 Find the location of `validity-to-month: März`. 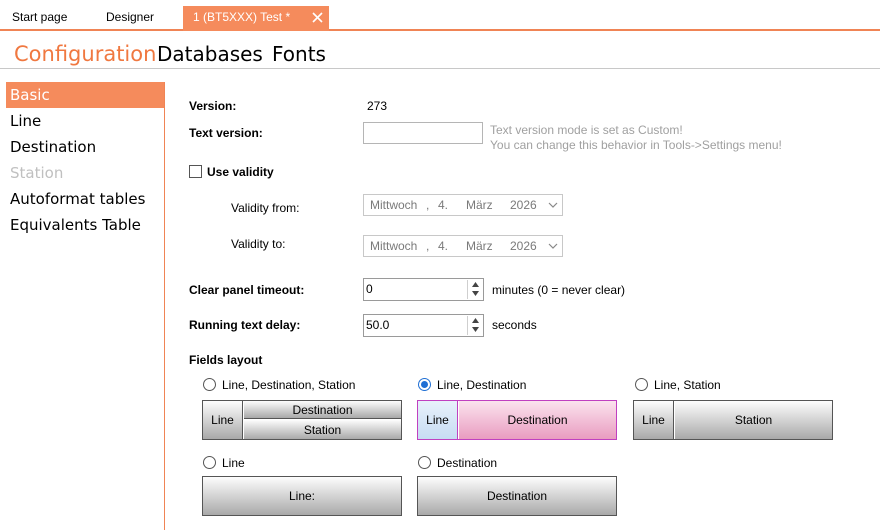

validity-to-month: März is located at coordinates (479, 246).